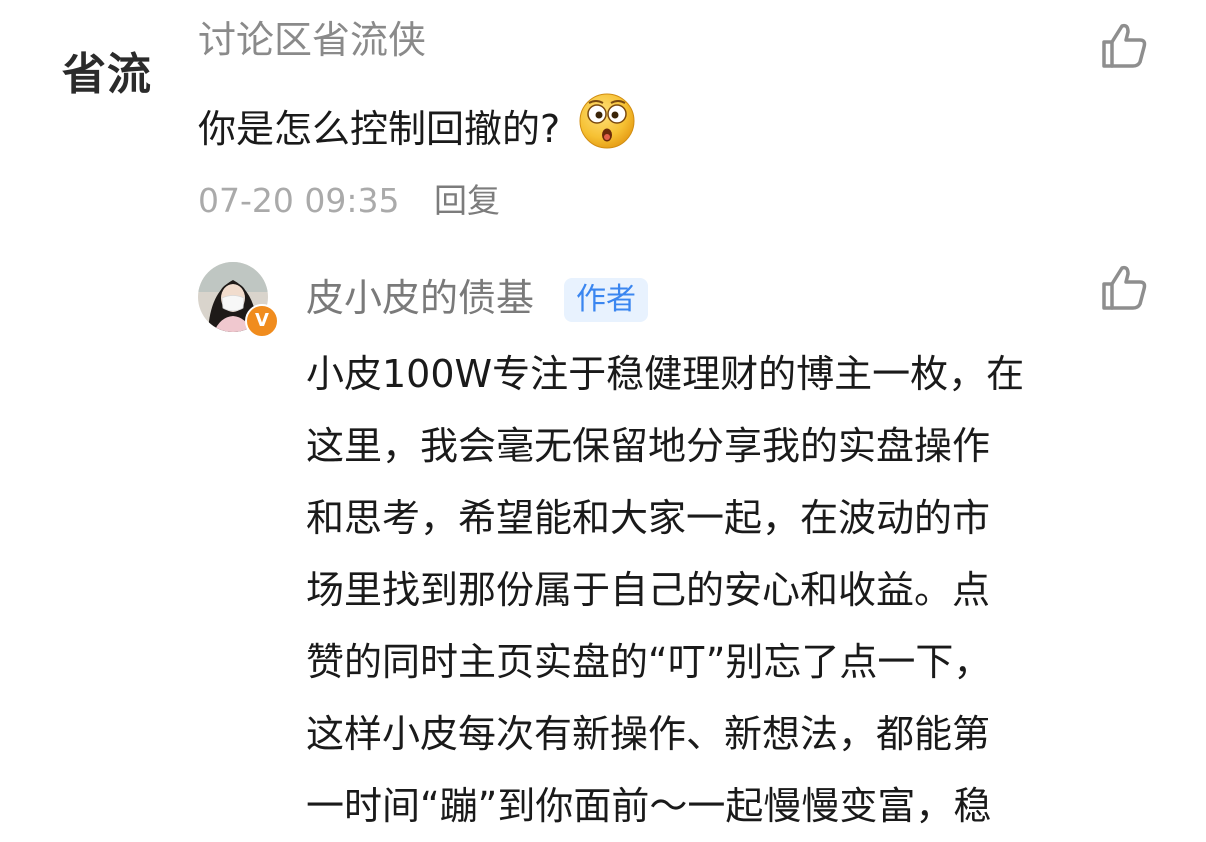  I want to click on comment-text-content: 你是怎么控制回撤的?, so click(379, 129).